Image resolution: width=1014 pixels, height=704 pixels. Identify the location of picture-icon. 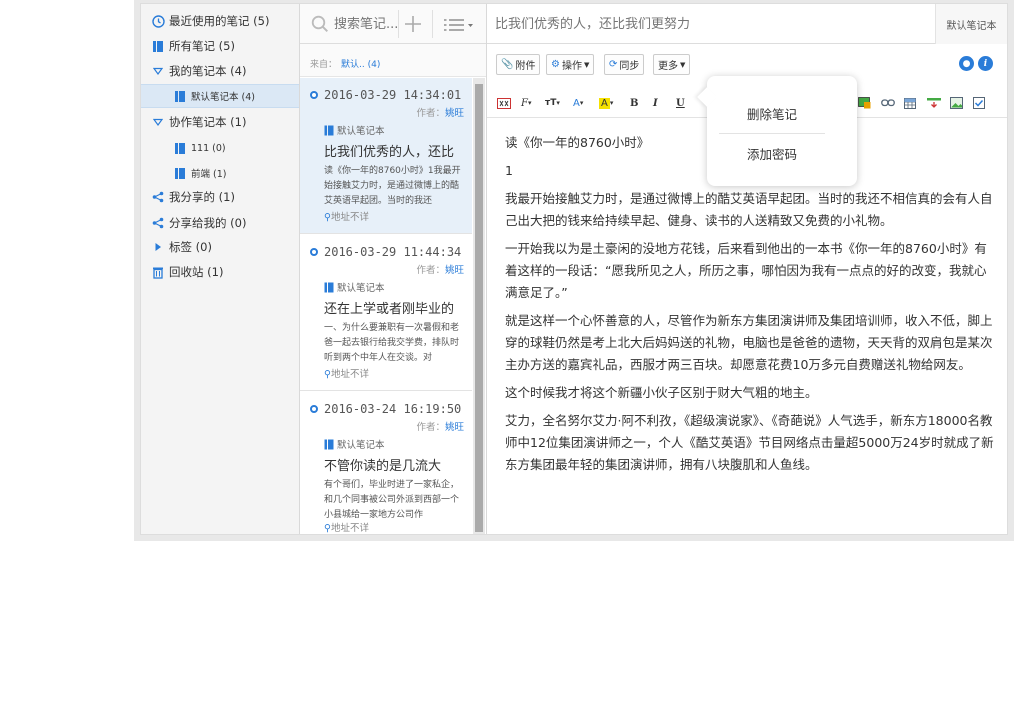
(956, 103).